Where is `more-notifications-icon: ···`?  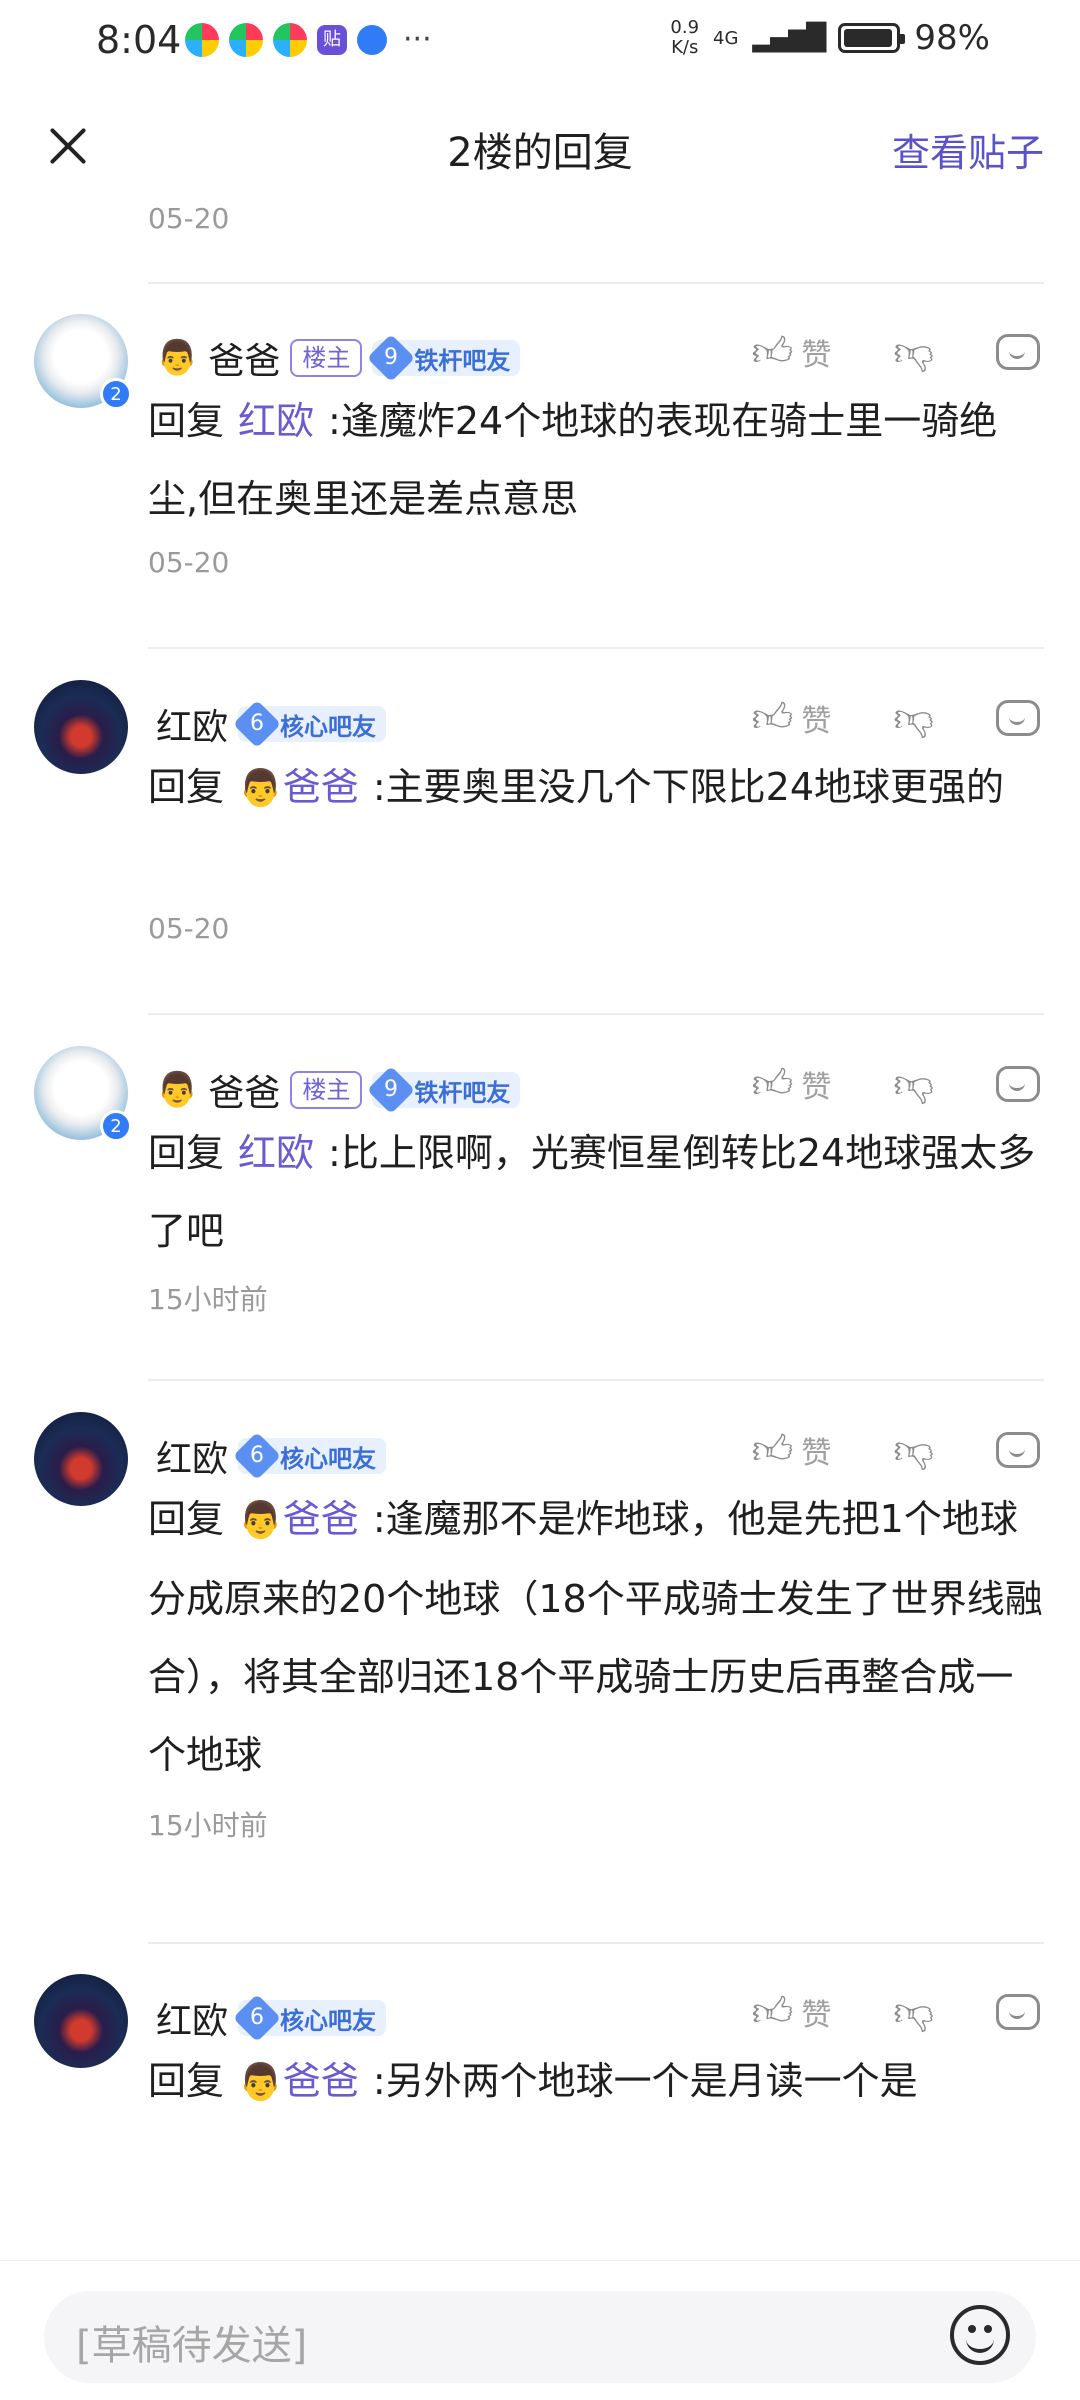
more-notifications-icon: ··· is located at coordinates (417, 39).